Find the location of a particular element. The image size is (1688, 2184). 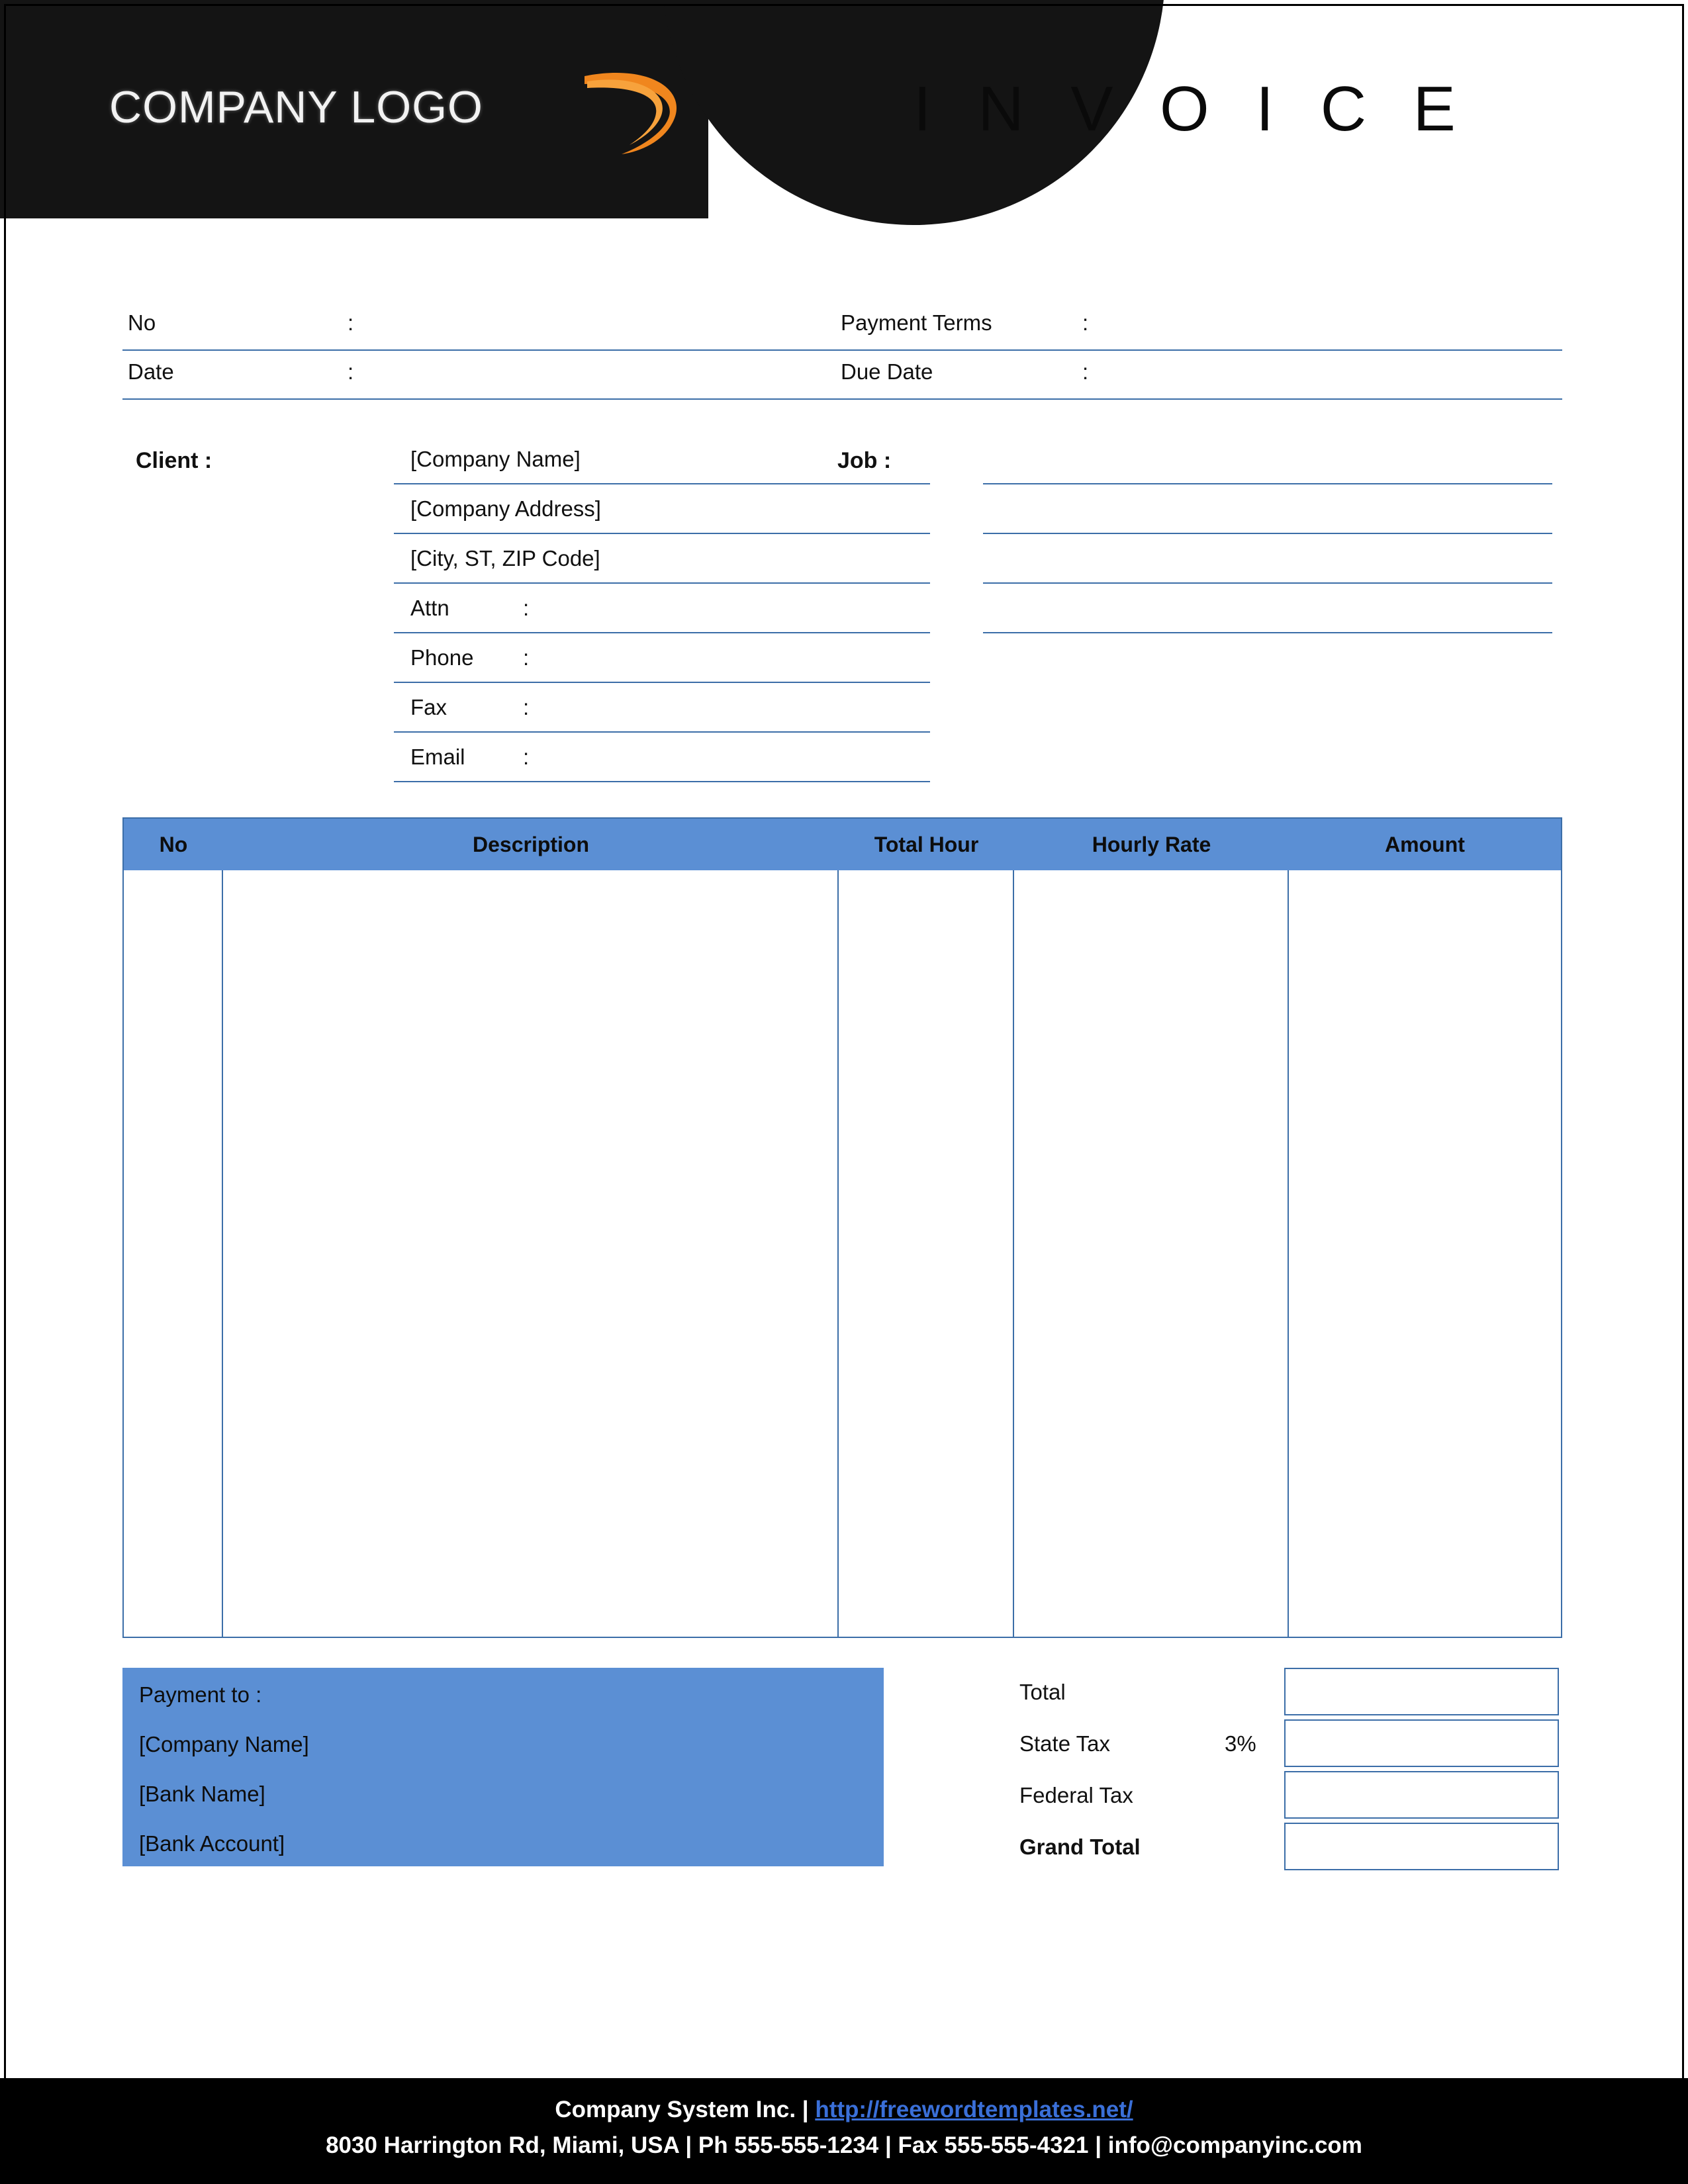

meta-row: Date : Due Date : is located at coordinates (842, 375).